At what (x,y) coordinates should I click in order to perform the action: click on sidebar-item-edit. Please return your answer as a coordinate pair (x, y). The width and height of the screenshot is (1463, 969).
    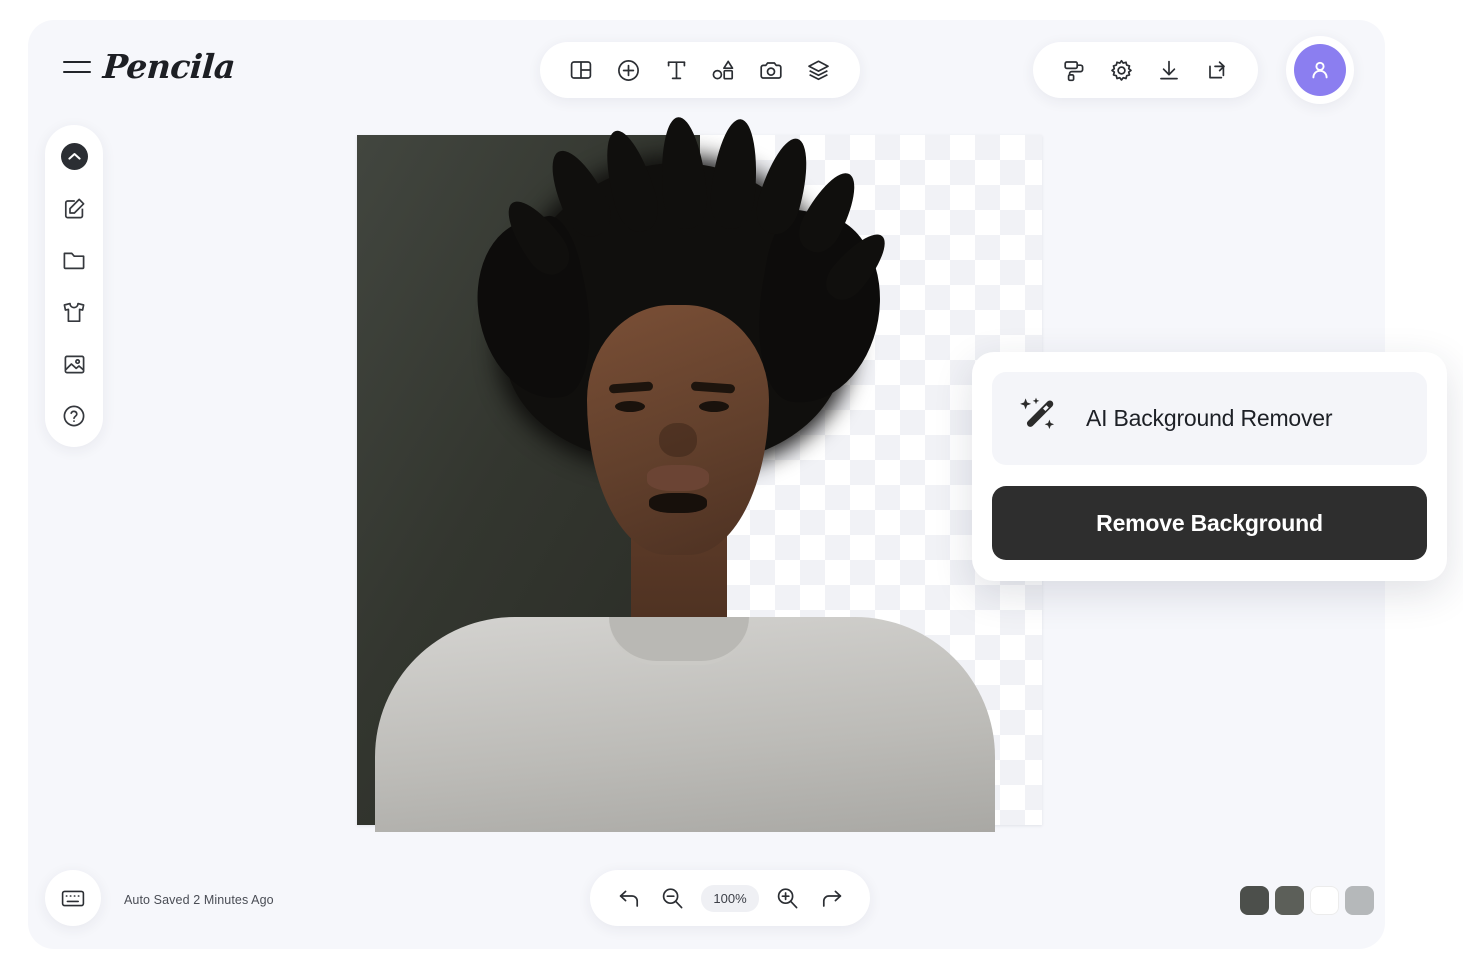
    Looking at the image, I should click on (74, 208).